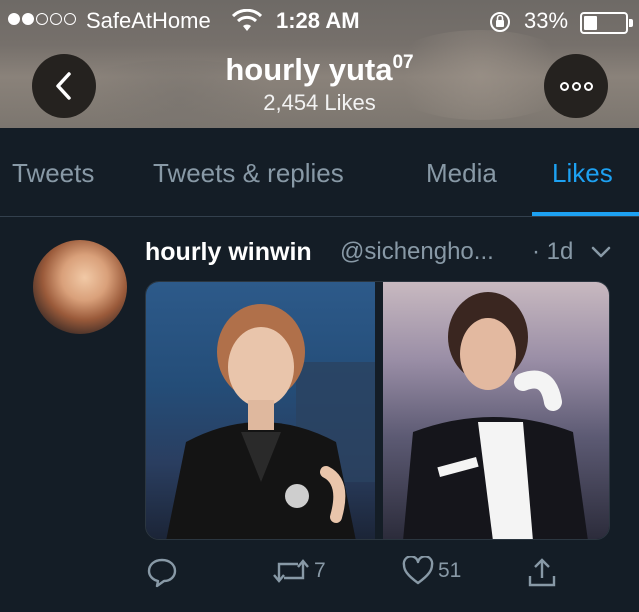 The width and height of the screenshot is (639, 612). I want to click on retweet-icon, so click(291, 571).